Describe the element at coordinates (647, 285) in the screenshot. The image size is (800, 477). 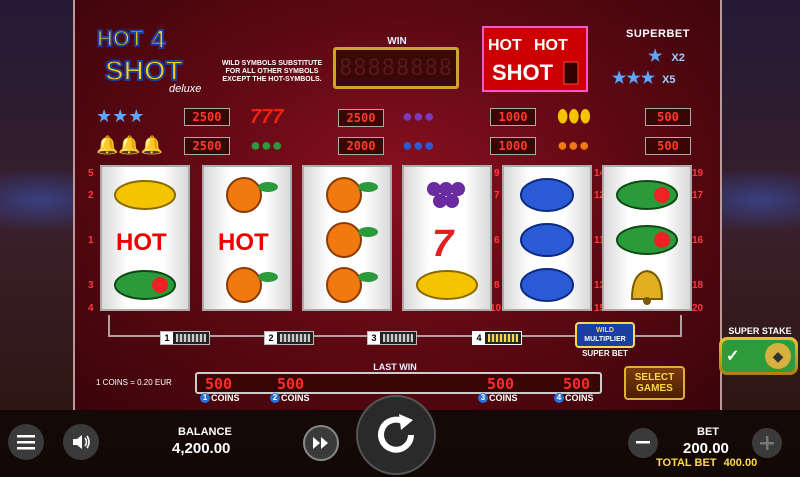
I see `bell-icon` at that location.